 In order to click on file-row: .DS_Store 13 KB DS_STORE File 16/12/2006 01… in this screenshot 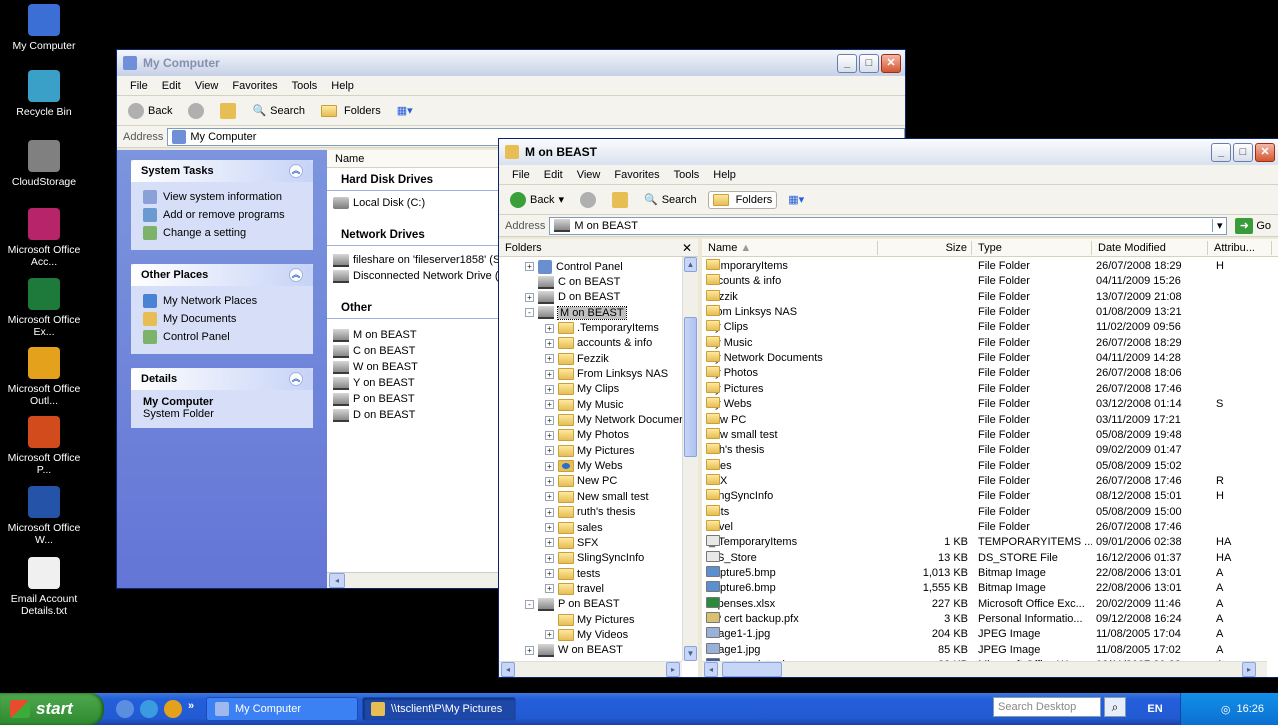, I will do `click(984, 558)`.